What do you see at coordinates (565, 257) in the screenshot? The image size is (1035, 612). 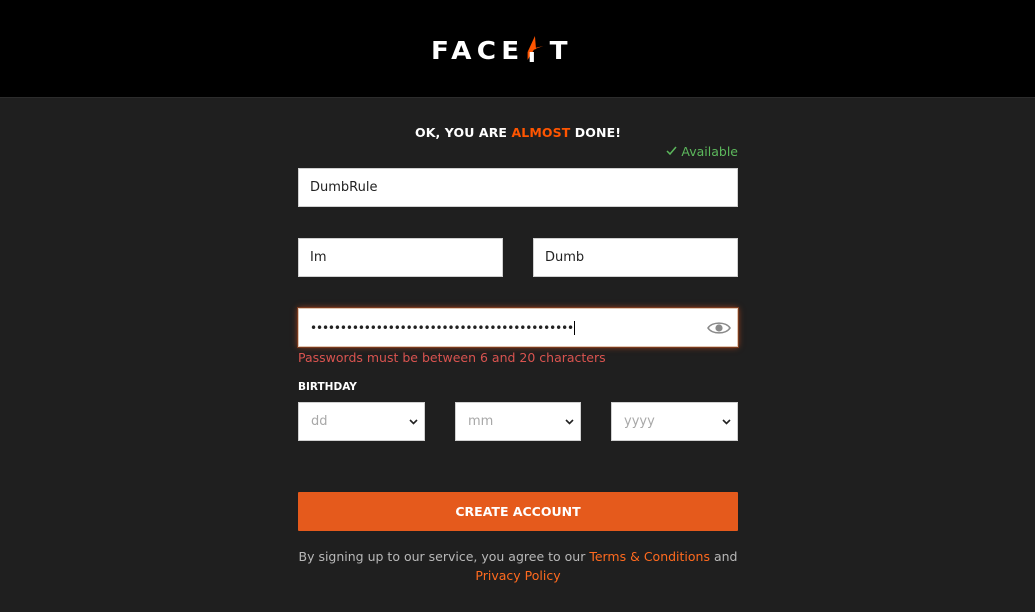 I see `last-name-value: Dumb` at bounding box center [565, 257].